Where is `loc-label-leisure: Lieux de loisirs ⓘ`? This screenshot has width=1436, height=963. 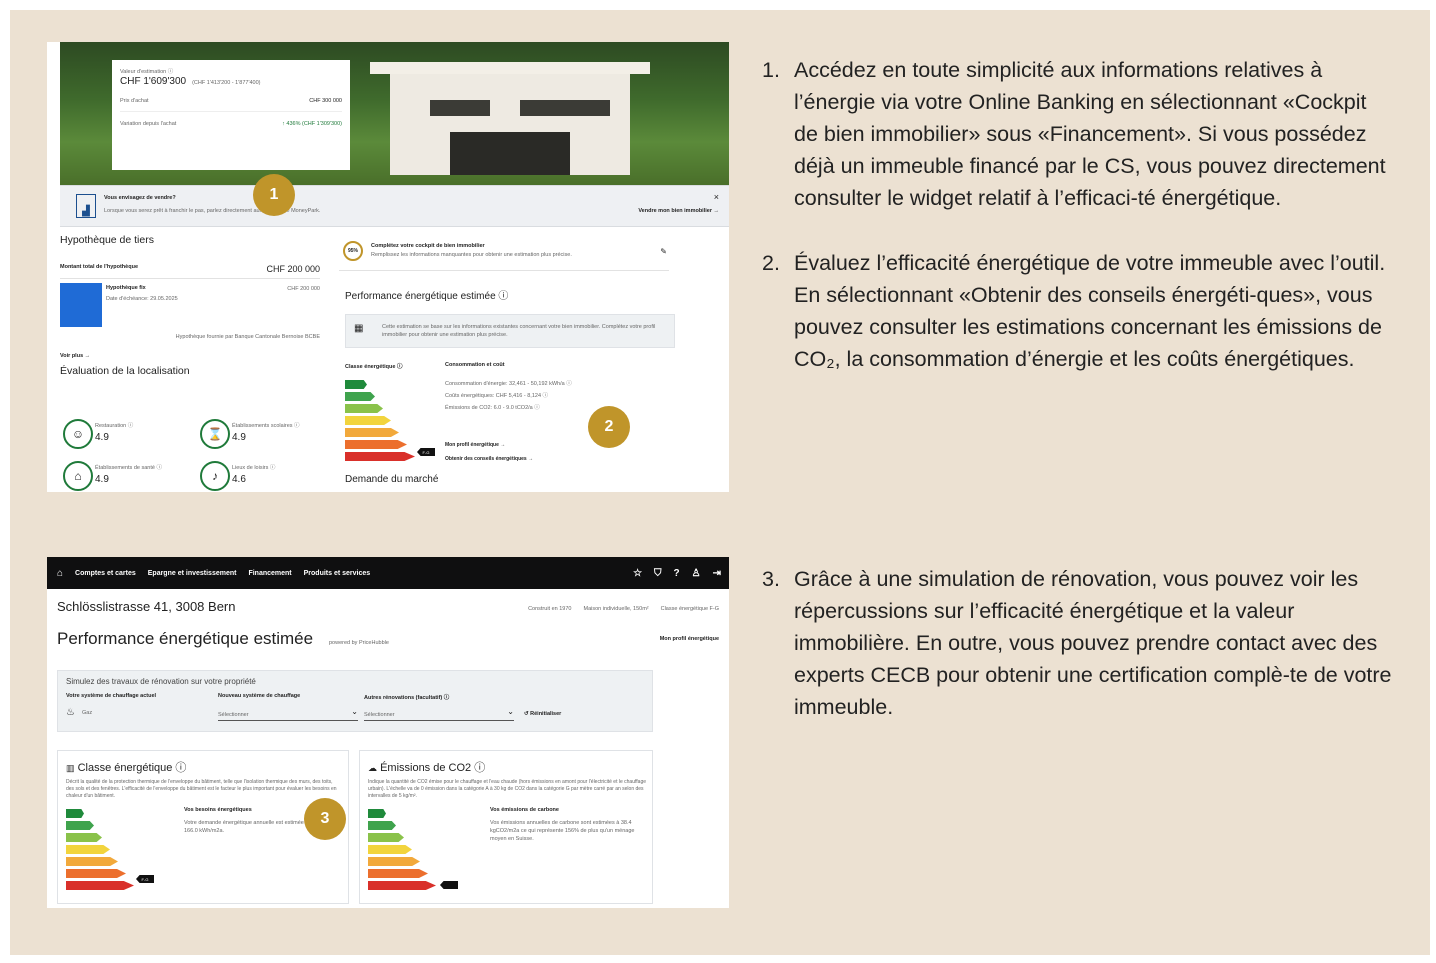
loc-label-leisure: Lieux de loisirs ⓘ is located at coordinates (254, 468).